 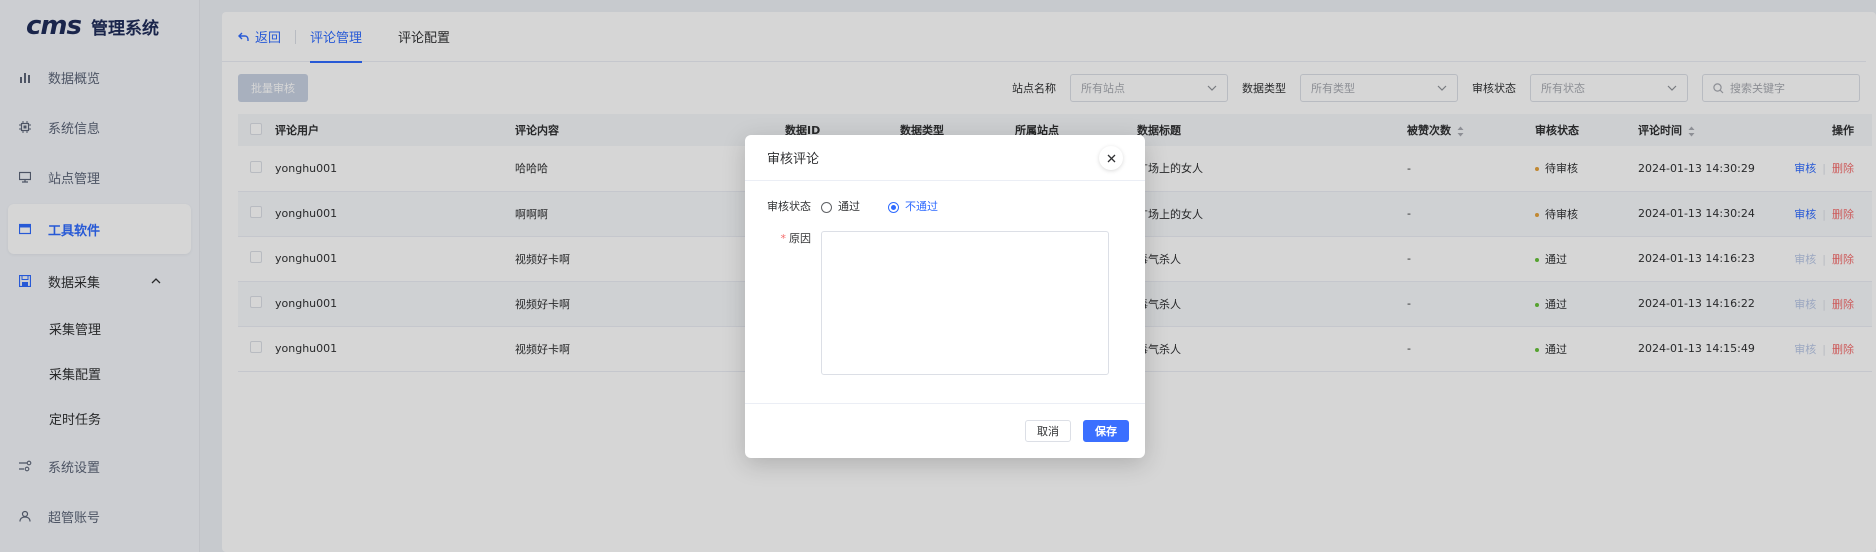 I want to click on radio-reject-label: 不通过, so click(x=921, y=206).